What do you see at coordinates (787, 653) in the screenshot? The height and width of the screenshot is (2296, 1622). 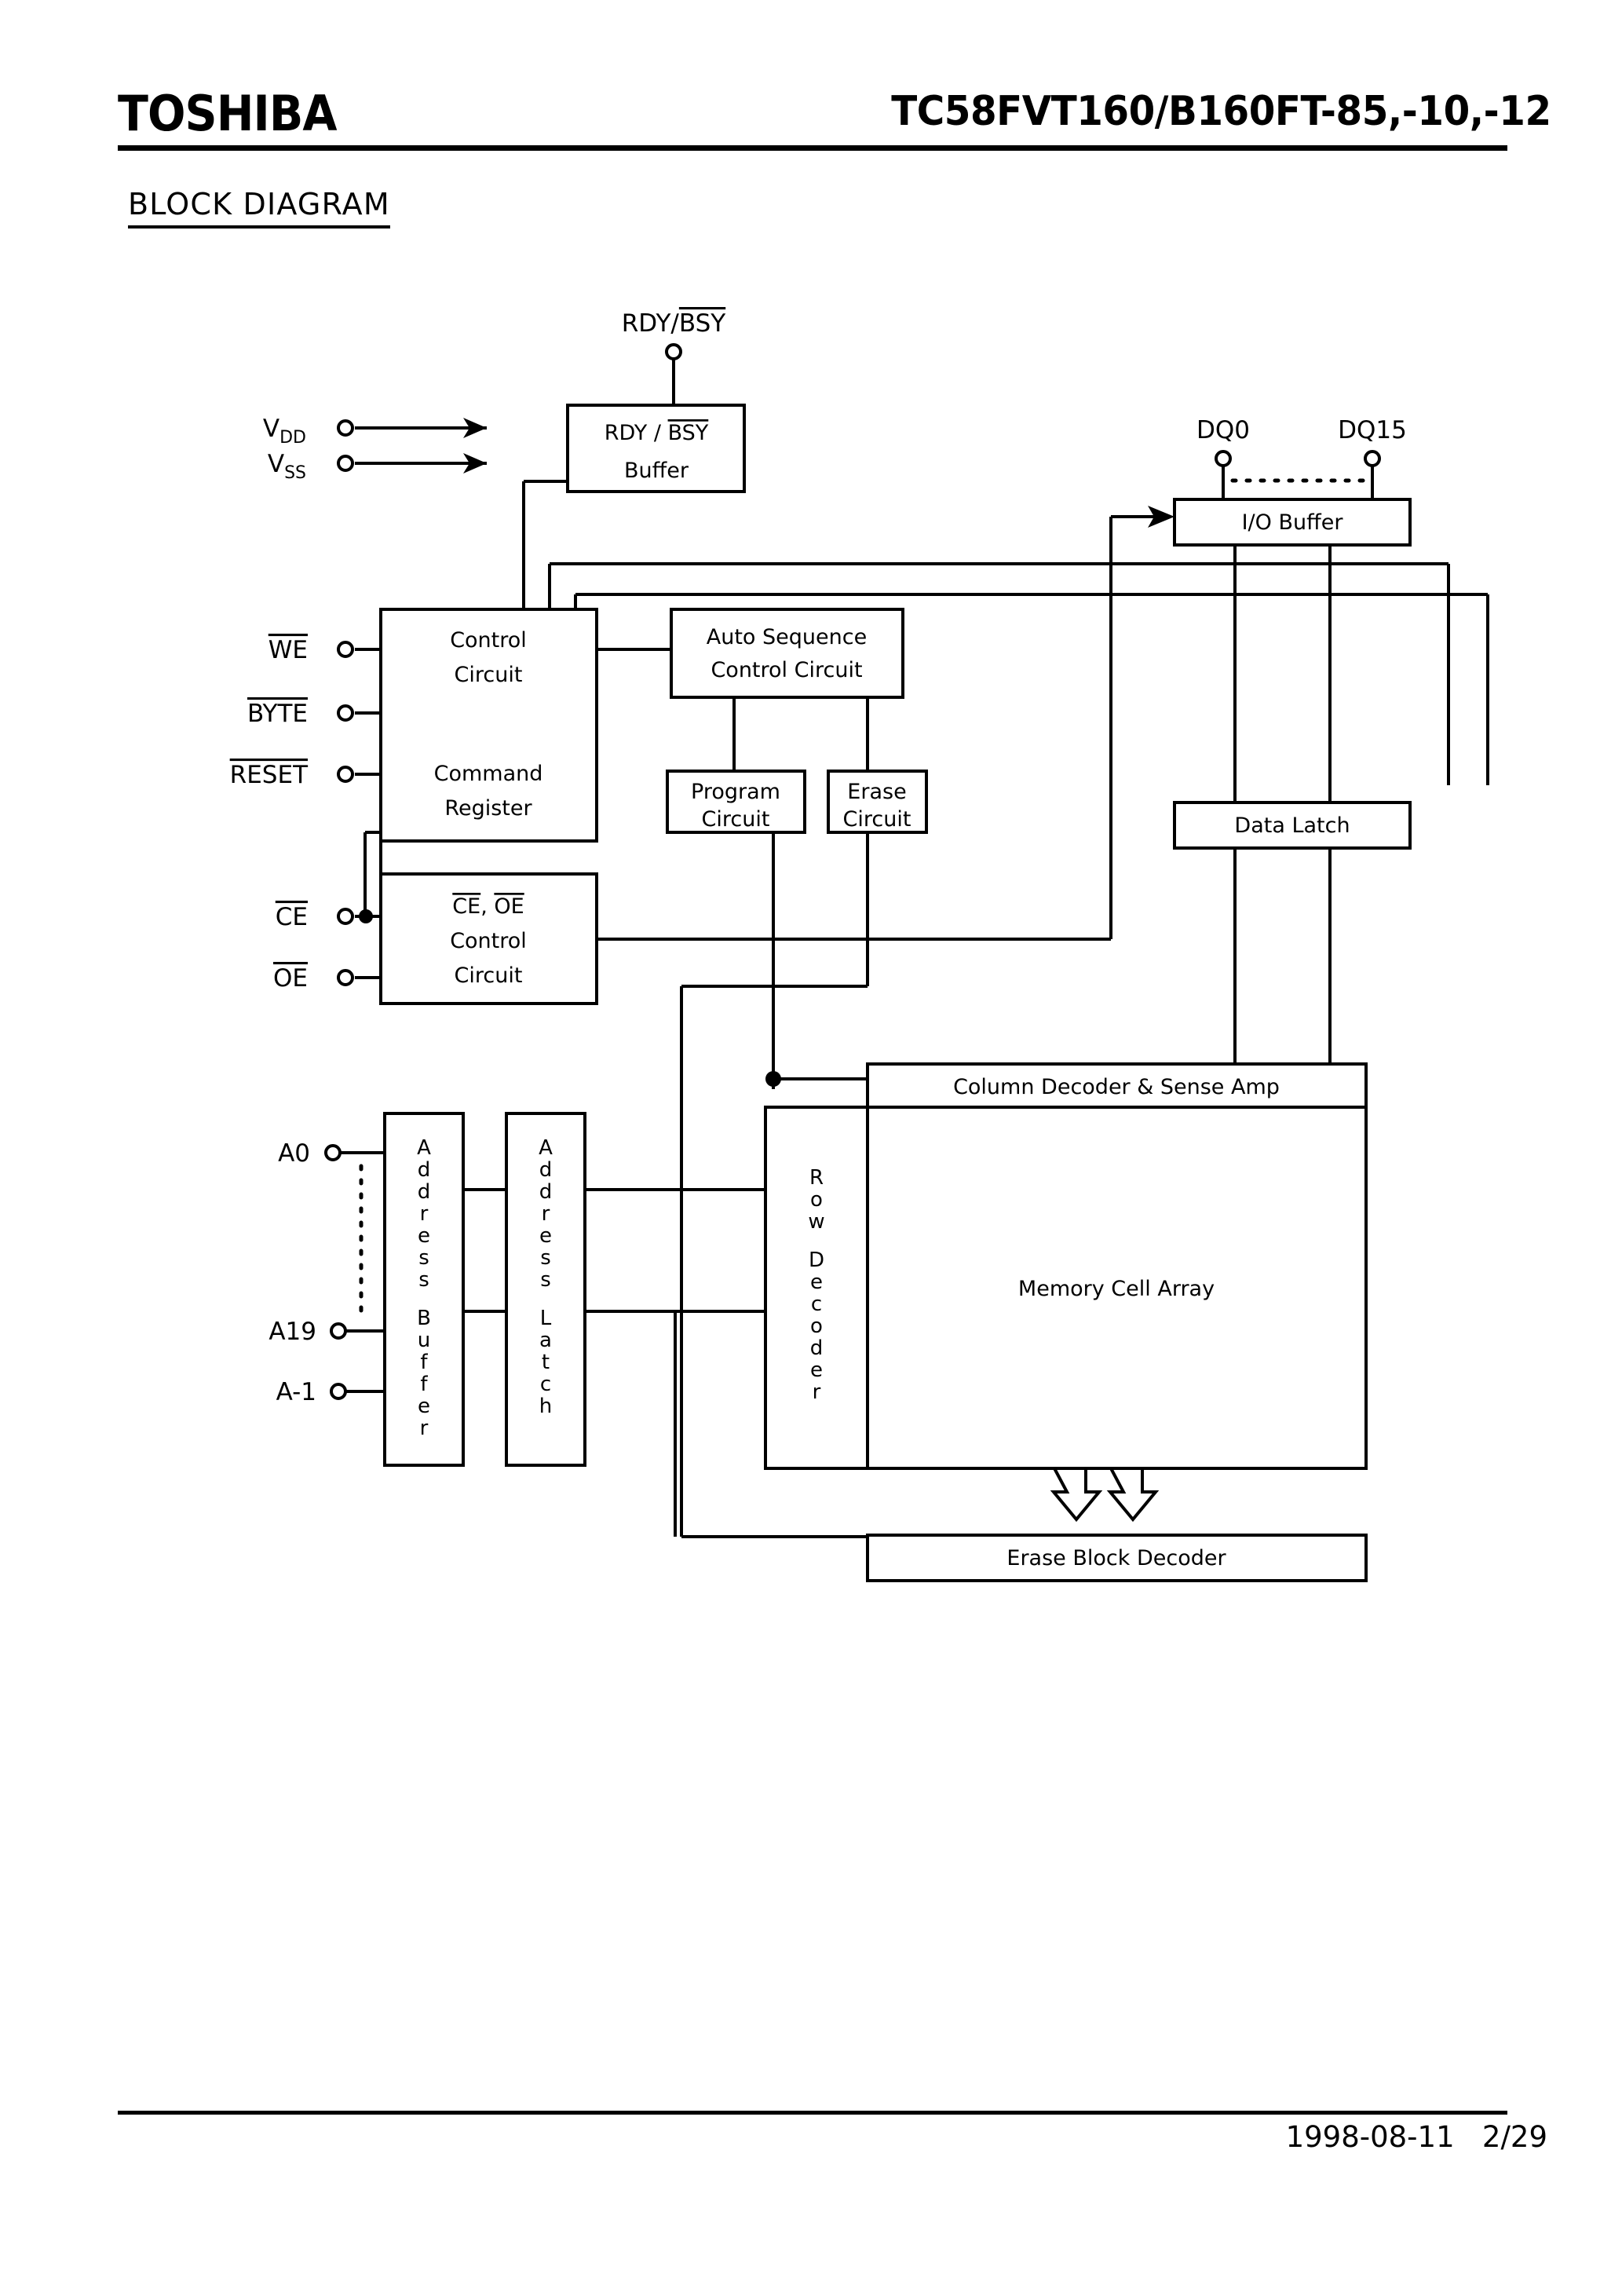 I see `box-auto-sequence` at bounding box center [787, 653].